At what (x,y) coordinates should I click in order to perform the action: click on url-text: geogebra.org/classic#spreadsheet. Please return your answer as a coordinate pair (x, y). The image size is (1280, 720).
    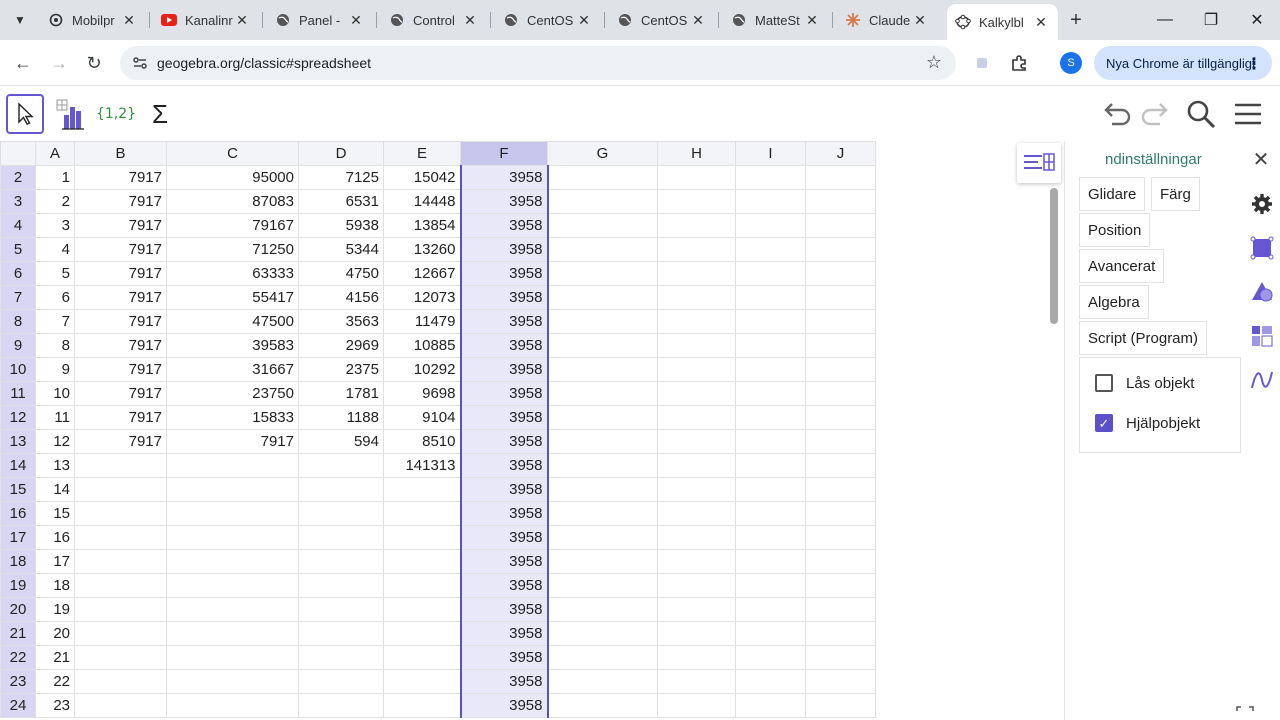
    Looking at the image, I should click on (264, 63).